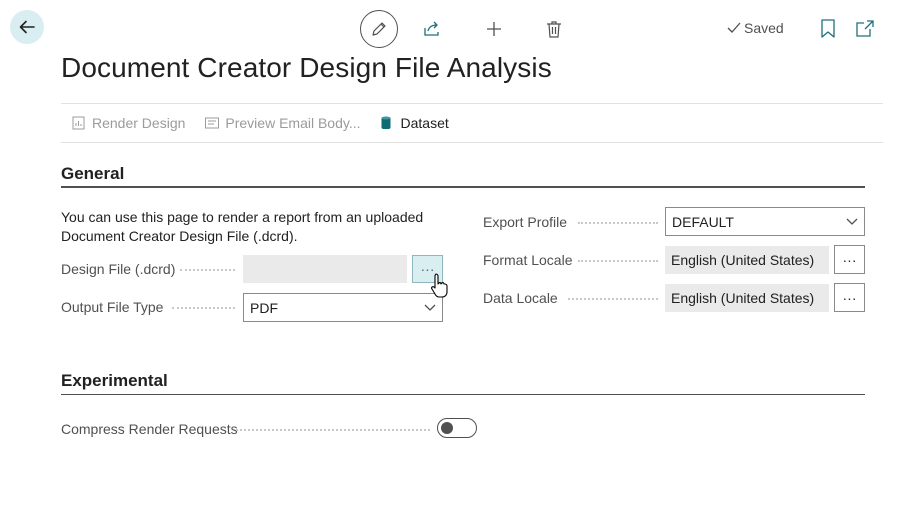 The height and width of the screenshot is (524, 924). I want to click on data-locale-field: English (United States), so click(747, 298).